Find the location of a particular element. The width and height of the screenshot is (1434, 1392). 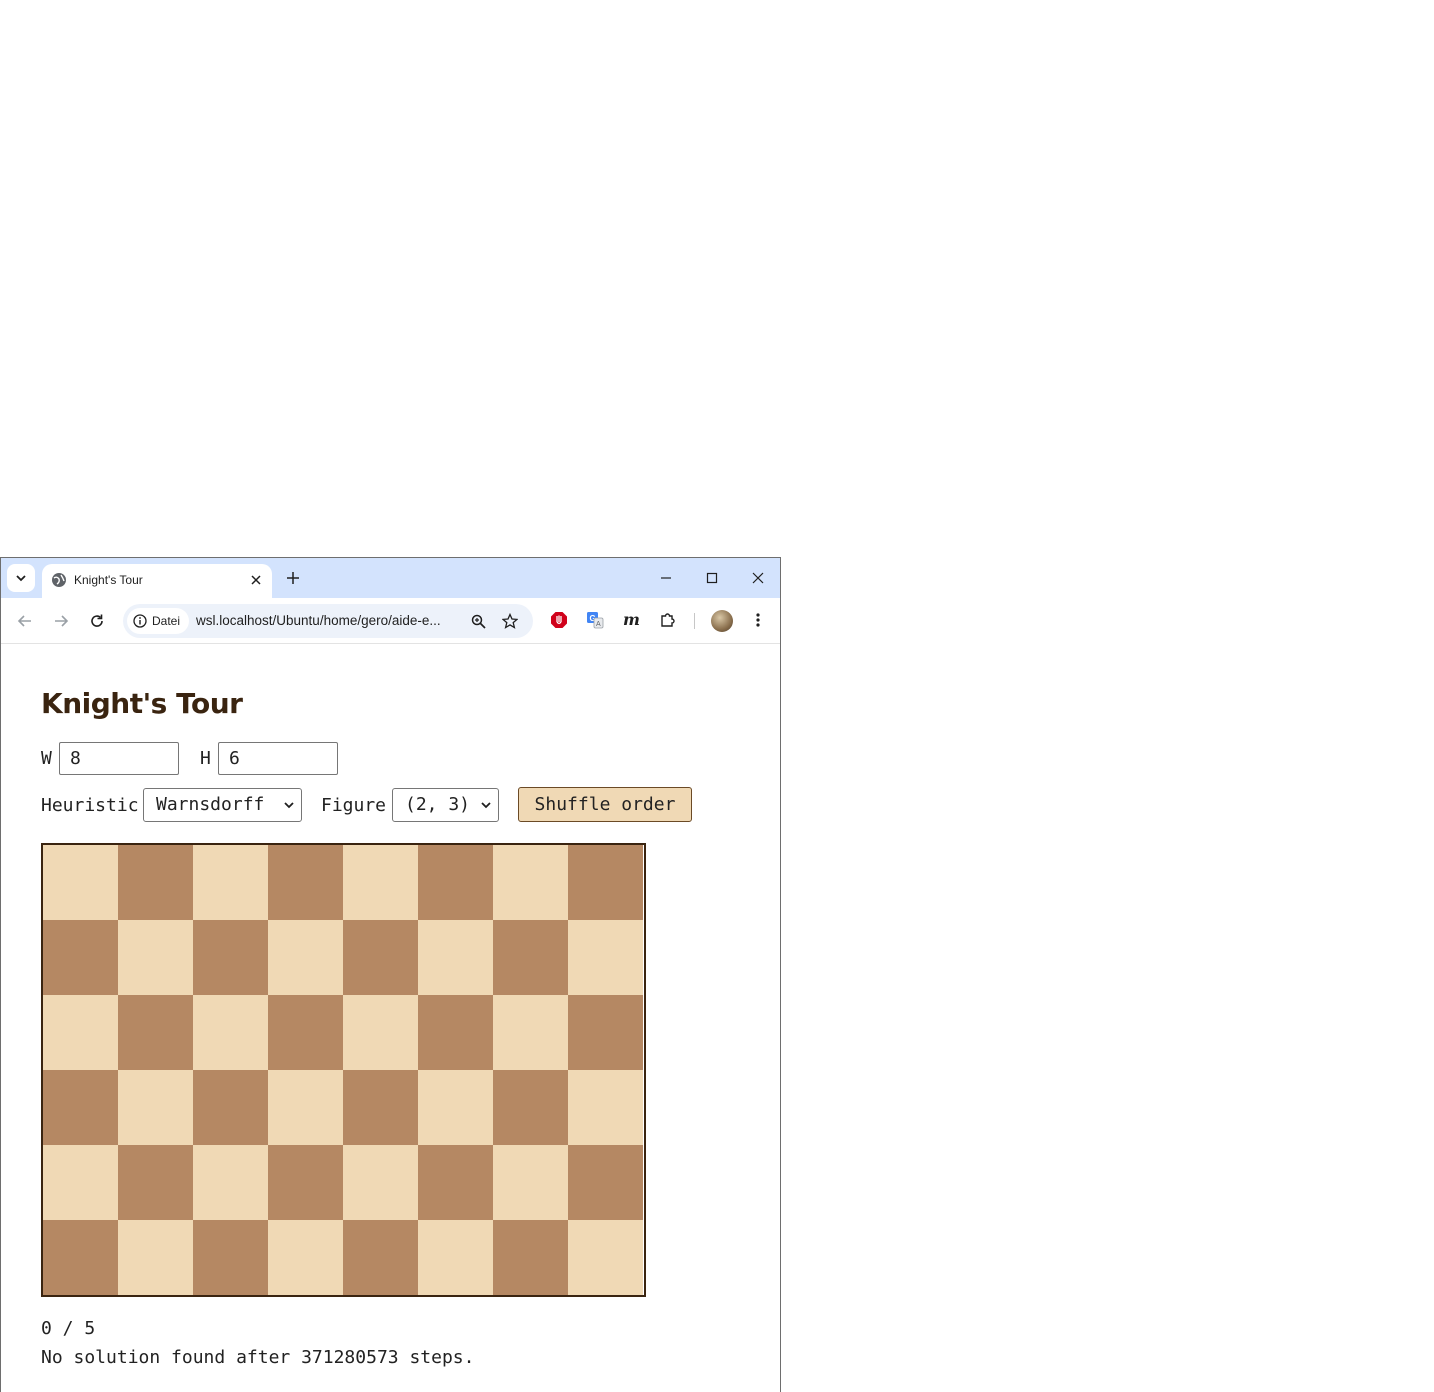

site-info-chip: Datei is located at coordinates (158, 621).